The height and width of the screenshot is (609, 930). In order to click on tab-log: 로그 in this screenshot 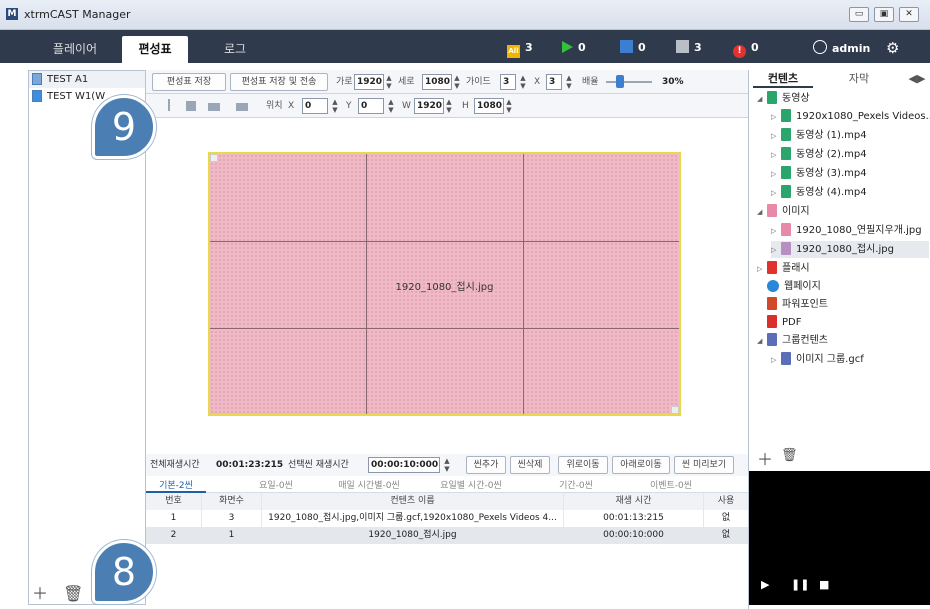, I will do `click(235, 49)`.